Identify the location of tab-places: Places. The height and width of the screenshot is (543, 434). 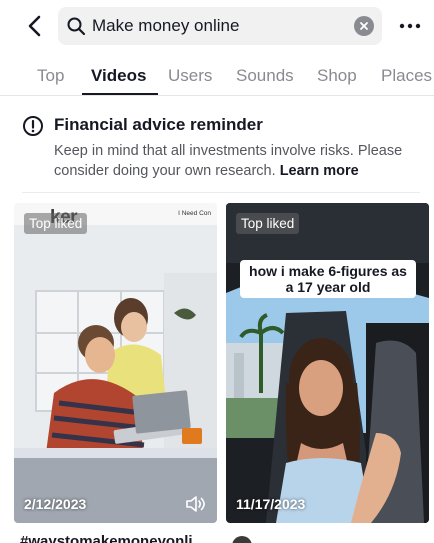
(406, 76).